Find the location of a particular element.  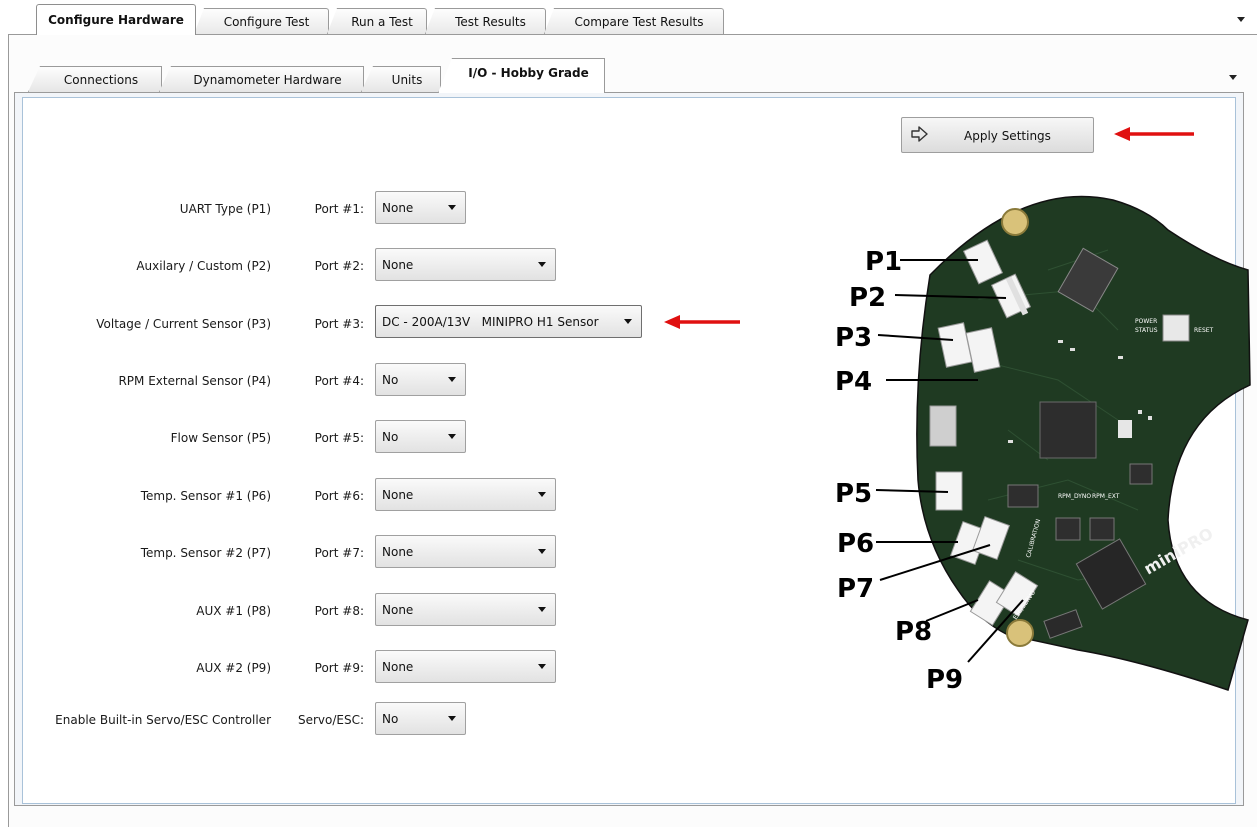

tab-test-results: Test Results is located at coordinates (485, 21).